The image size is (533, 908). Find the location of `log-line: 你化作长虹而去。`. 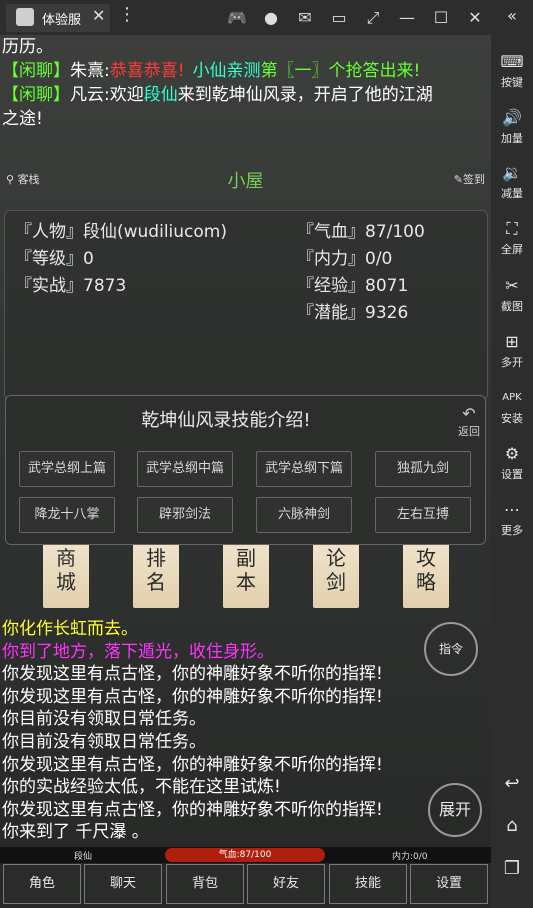

log-line: 你化作长虹而去。 is located at coordinates (70, 629).